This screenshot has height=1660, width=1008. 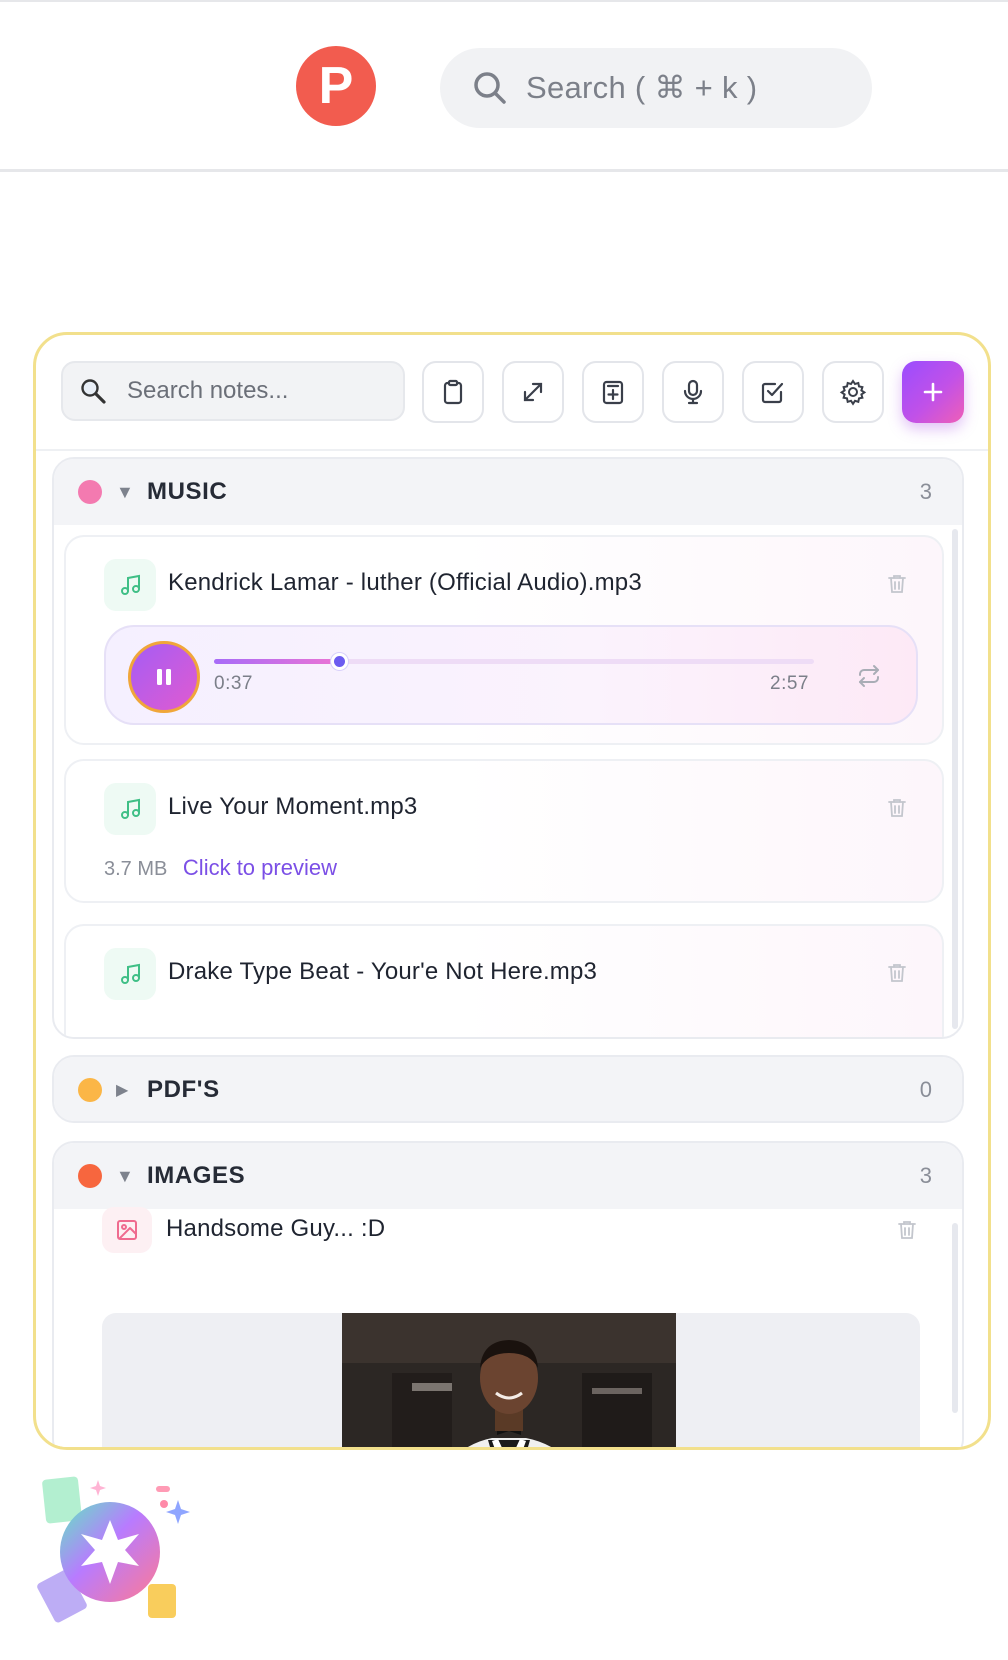 I want to click on new-note-button, so click(x=613, y=392).